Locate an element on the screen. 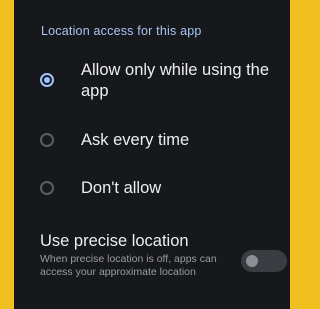 Image resolution: width=320 pixels, height=309 pixels. option-ask-every-time: Ask every time is located at coordinates (152, 141).